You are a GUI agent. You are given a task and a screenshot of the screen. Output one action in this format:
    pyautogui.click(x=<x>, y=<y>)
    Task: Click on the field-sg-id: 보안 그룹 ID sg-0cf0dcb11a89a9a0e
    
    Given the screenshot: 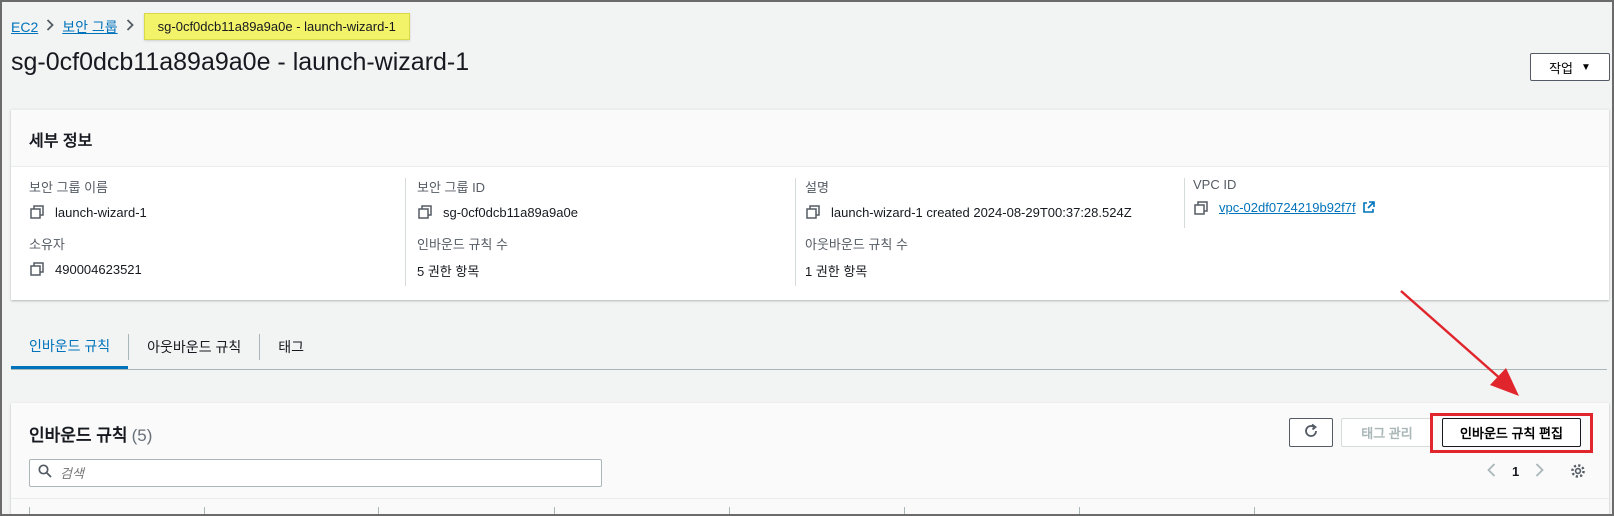 What is the action you would take?
    pyautogui.click(x=497, y=198)
    